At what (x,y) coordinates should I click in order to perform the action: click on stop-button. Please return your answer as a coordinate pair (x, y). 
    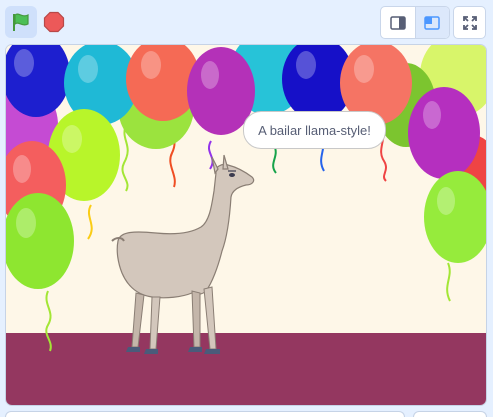
    Looking at the image, I should click on (54, 22).